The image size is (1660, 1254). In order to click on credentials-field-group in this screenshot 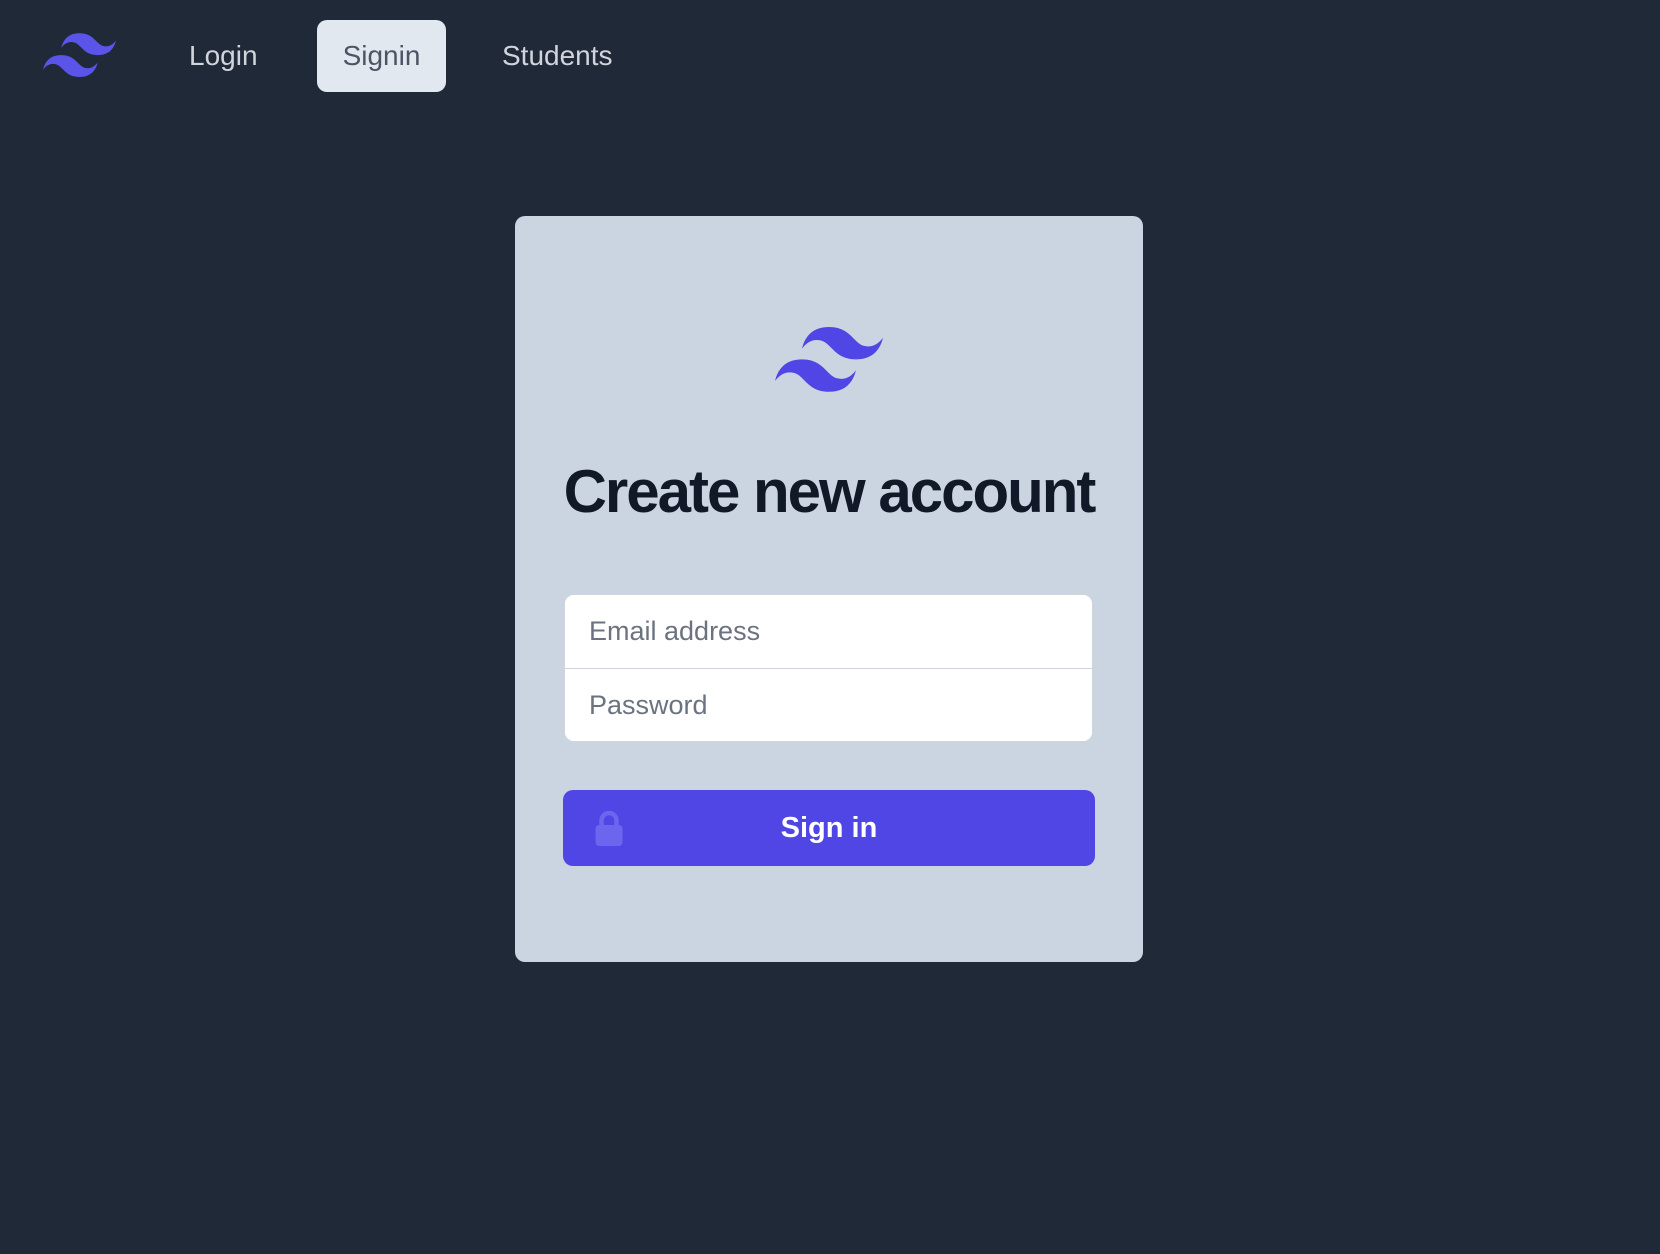, I will do `click(828, 668)`.